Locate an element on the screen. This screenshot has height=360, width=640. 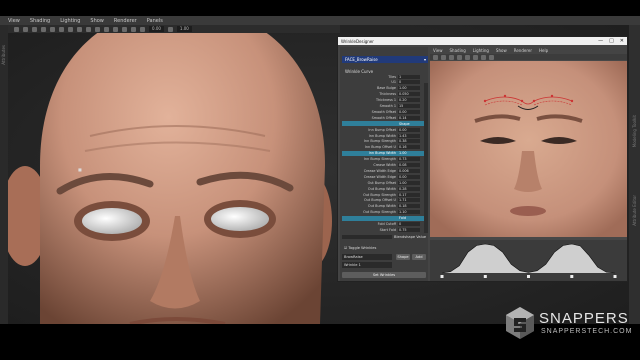
rp-menu-lighting: Lighting is located at coordinates (481, 50).